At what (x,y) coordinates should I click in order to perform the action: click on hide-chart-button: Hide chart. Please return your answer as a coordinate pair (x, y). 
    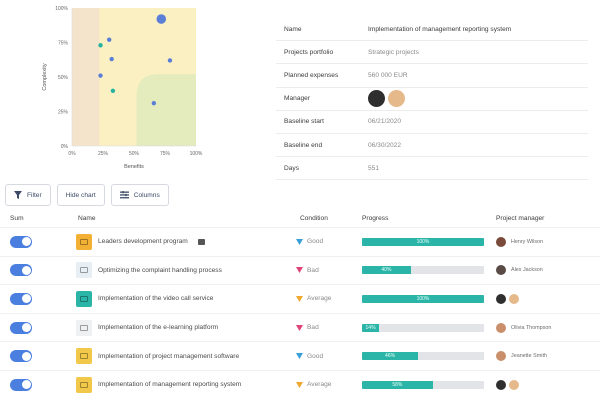
    Looking at the image, I should click on (80, 195).